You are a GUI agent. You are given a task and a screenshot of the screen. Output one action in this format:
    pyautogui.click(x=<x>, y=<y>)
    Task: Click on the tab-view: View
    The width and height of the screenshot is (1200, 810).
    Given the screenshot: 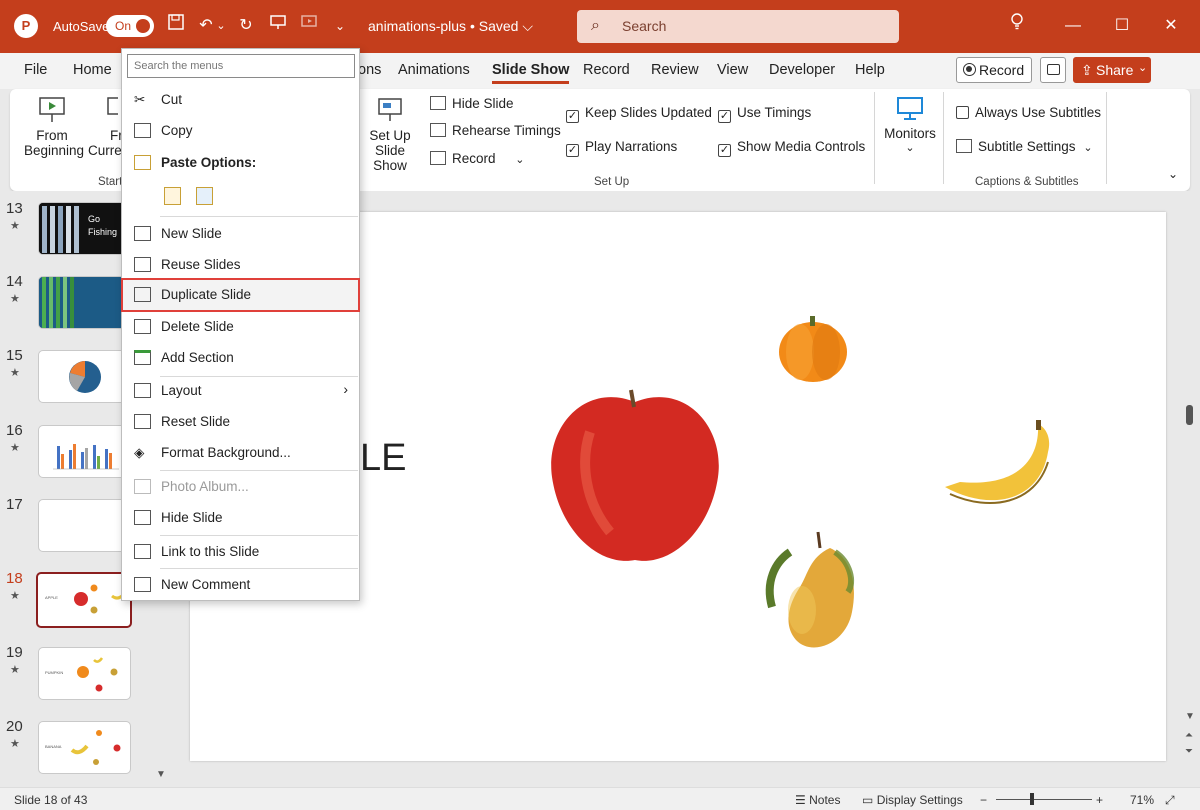 What is the action you would take?
    pyautogui.click(x=732, y=70)
    